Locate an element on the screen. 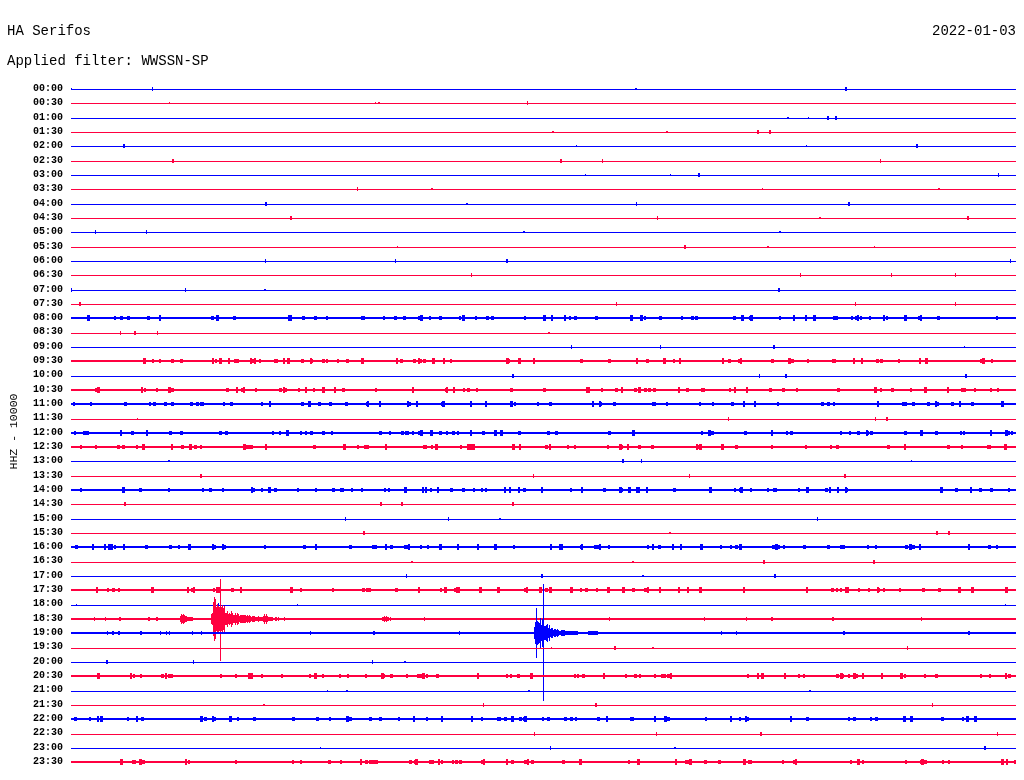 Image resolution: width=1024 pixels, height=780 pixels. time-label: 13:30 is located at coordinates (47, 475).